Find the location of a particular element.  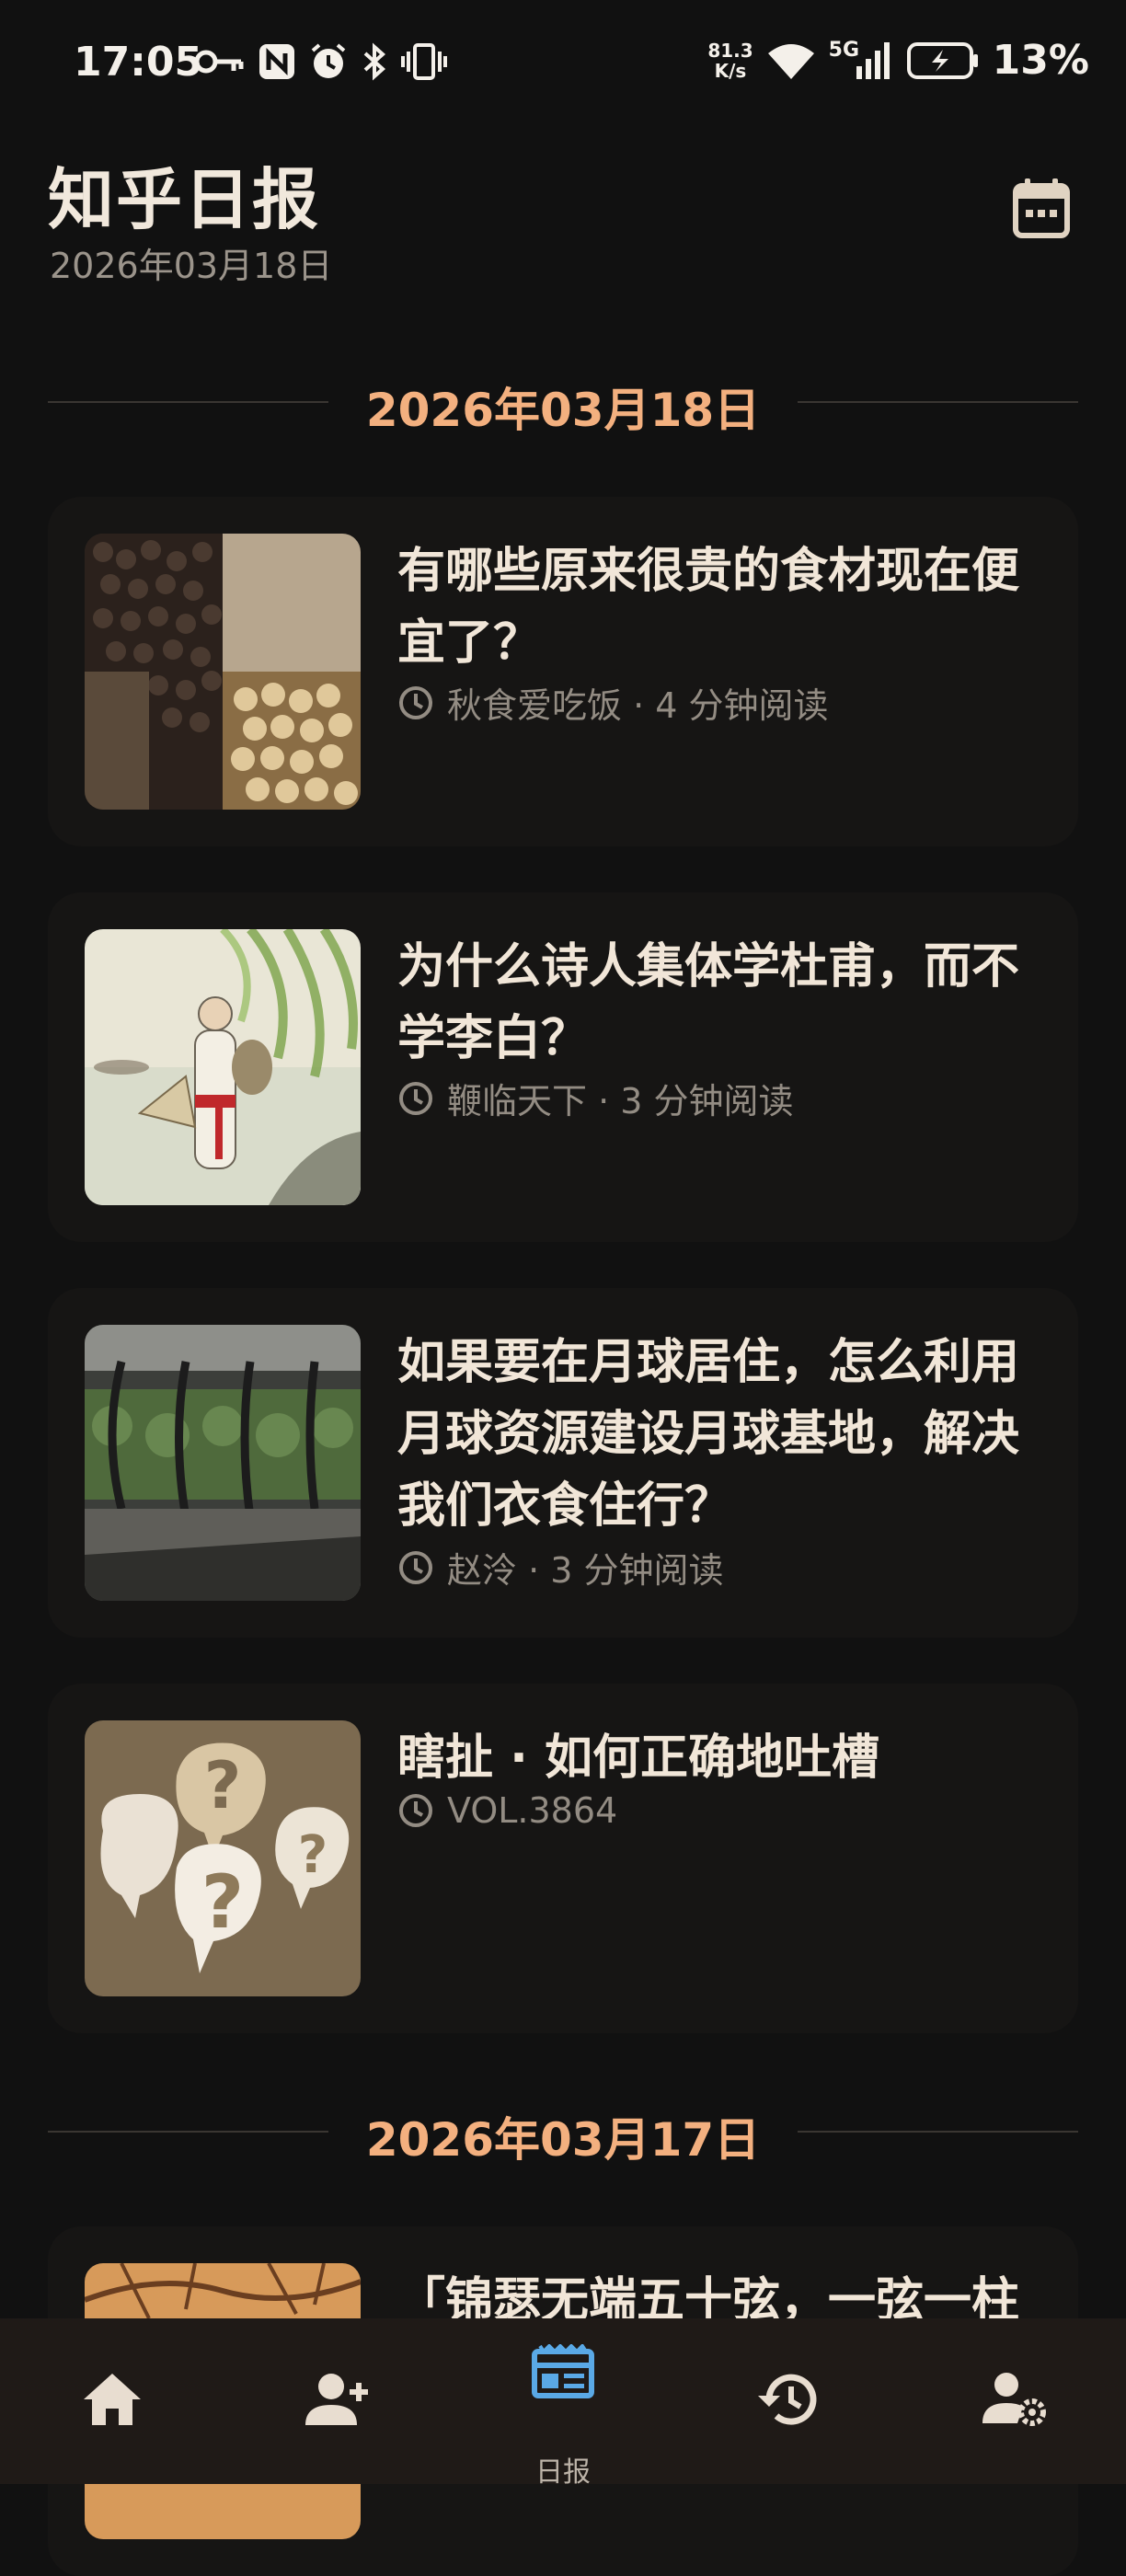

story-title: 为什么诗人集体学杜甫，而不学李白？ is located at coordinates (708, 1002).